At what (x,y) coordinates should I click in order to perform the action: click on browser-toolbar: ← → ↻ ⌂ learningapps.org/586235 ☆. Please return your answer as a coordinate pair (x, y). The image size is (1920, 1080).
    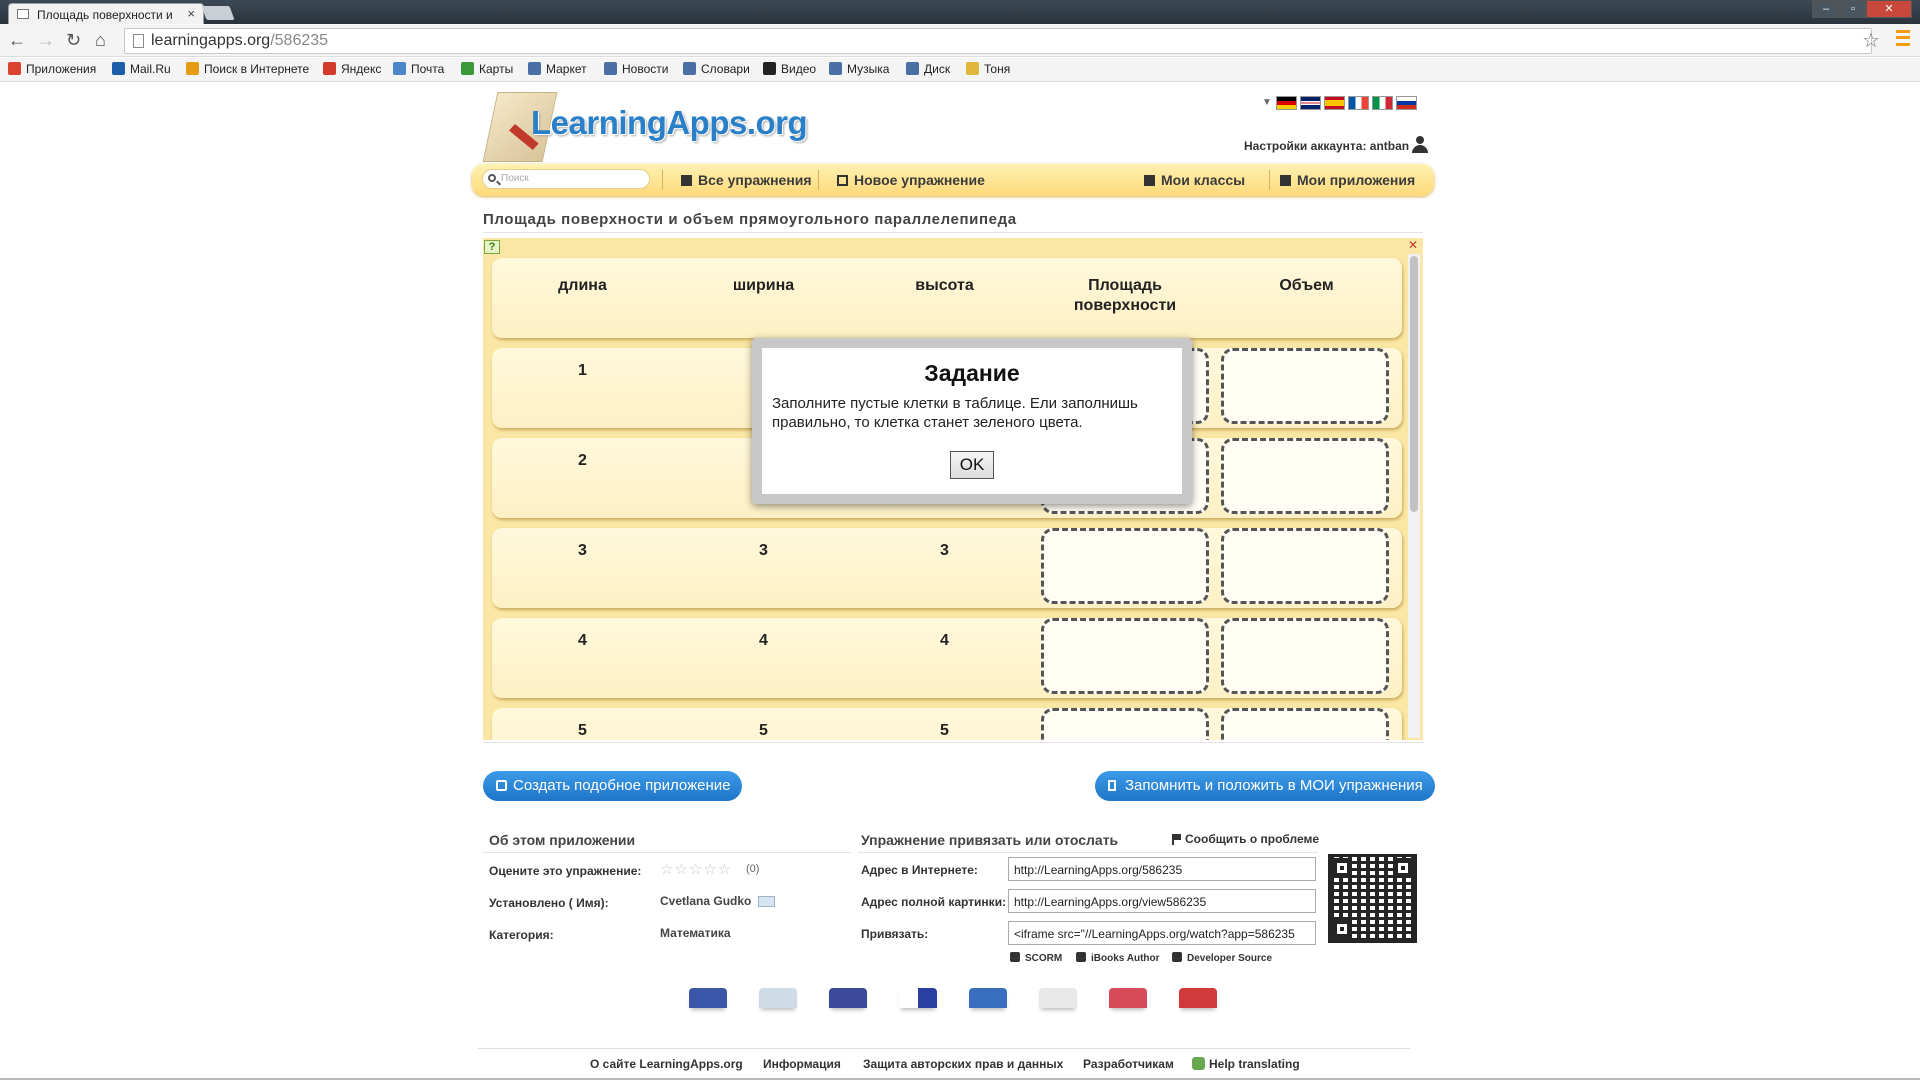
    Looking at the image, I should click on (960, 40).